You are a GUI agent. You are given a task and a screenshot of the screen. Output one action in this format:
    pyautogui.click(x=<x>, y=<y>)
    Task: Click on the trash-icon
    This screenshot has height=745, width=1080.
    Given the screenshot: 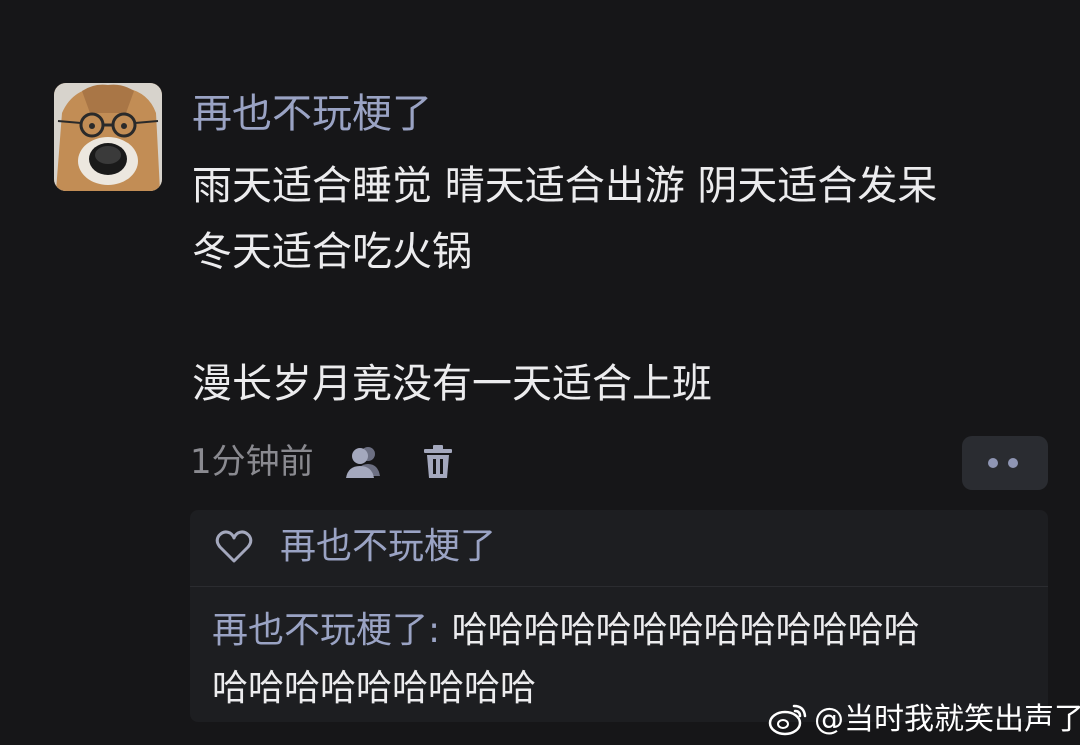 What is the action you would take?
    pyautogui.click(x=438, y=462)
    